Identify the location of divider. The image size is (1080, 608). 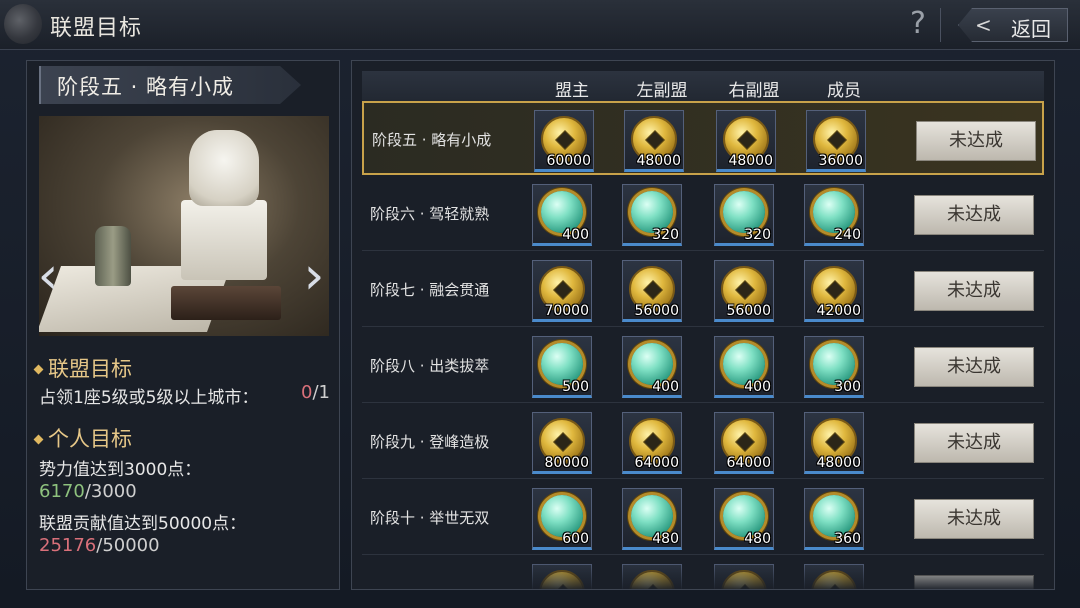
(940, 25).